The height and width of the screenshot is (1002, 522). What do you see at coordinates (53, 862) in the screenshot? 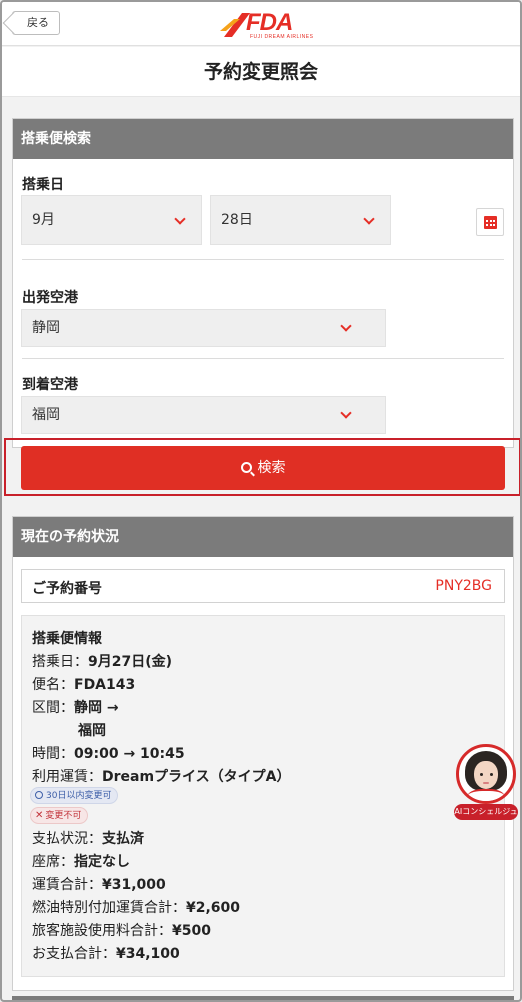
I see `seat-key: 座席：` at bounding box center [53, 862].